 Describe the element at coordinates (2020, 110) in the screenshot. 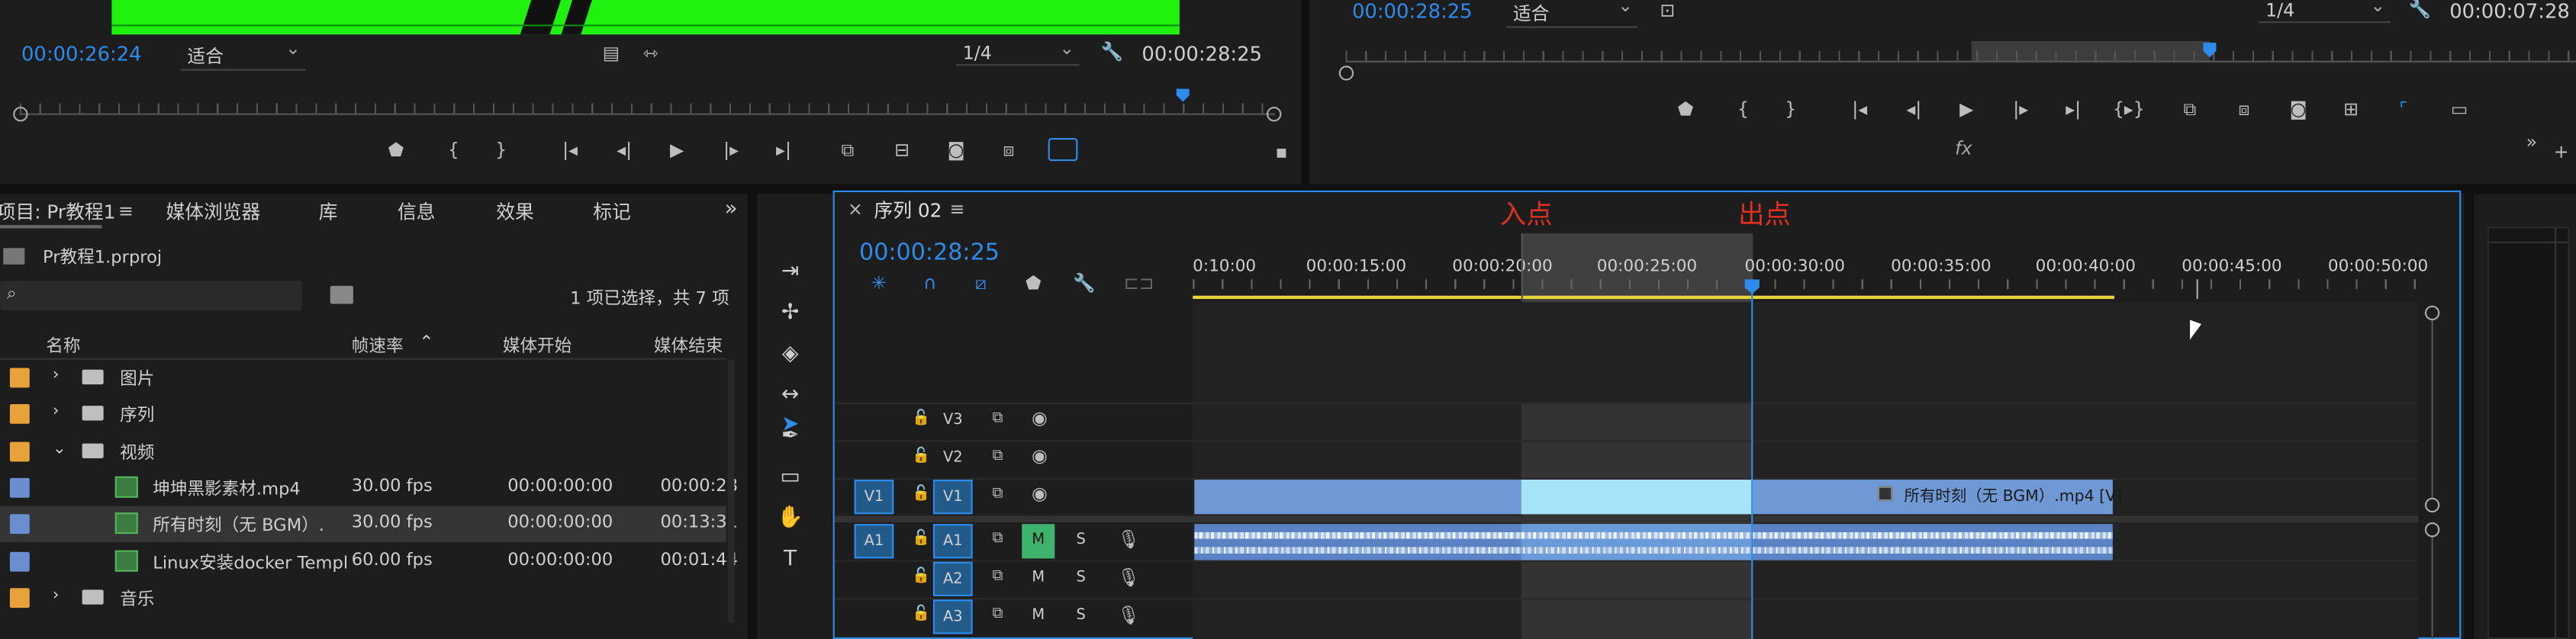

I see `program-step-forward-icon: |▸` at that location.